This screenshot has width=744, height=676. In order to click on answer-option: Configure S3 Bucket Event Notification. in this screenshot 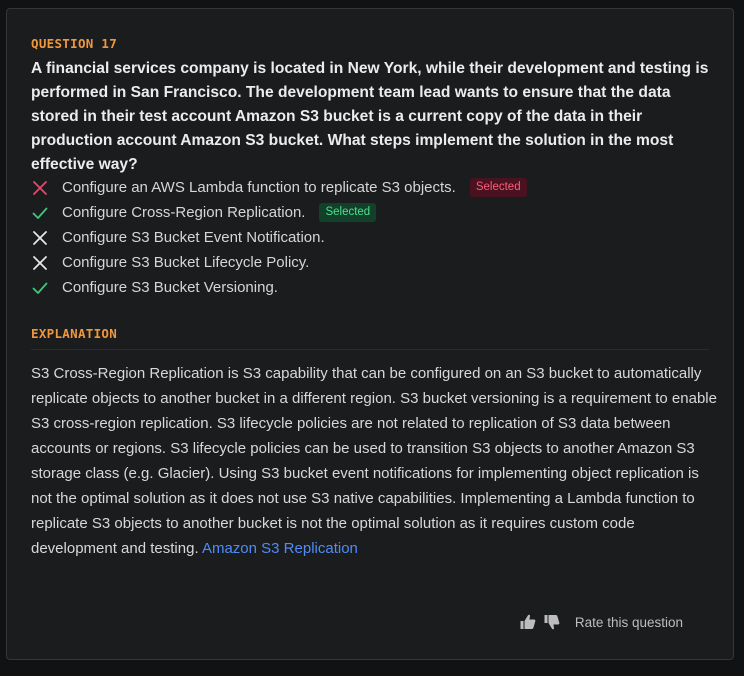, I will do `click(279, 237)`.